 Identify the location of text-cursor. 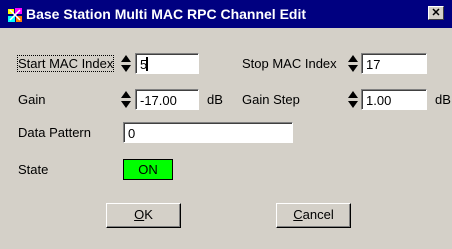
(147, 64).